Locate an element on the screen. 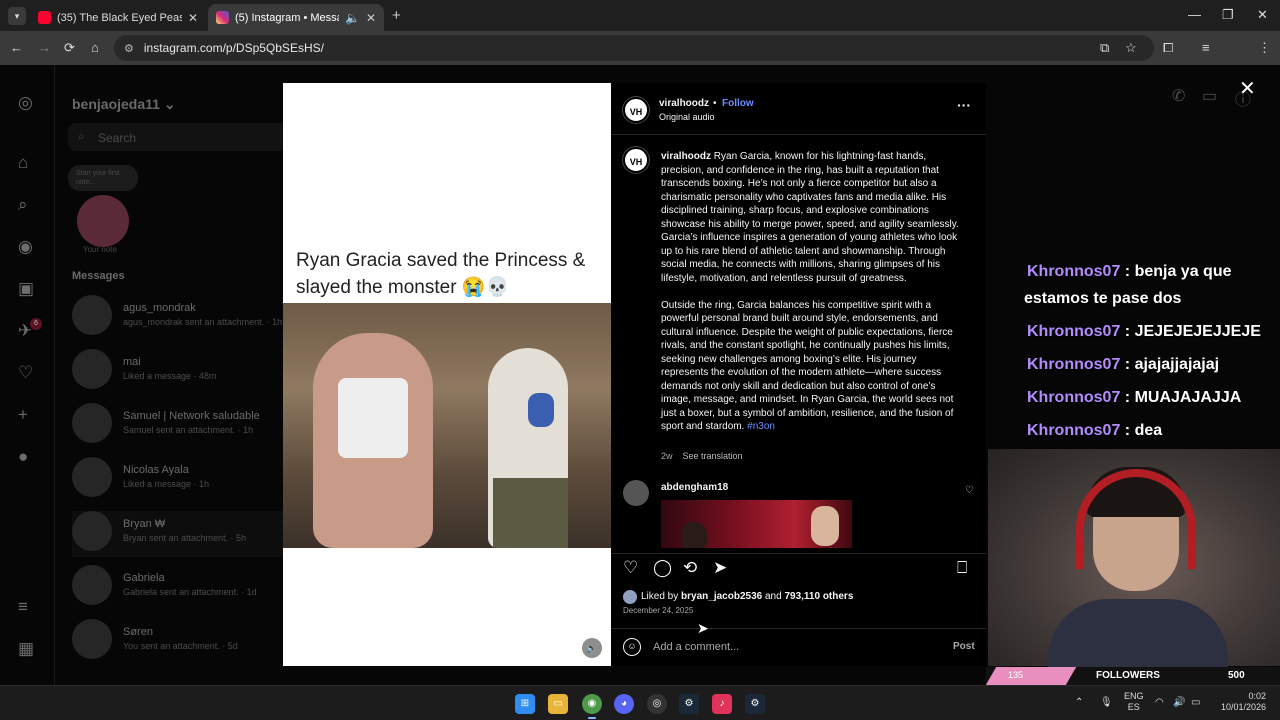 The image size is (1280, 720). post-comment-button: Post is located at coordinates (964, 646).